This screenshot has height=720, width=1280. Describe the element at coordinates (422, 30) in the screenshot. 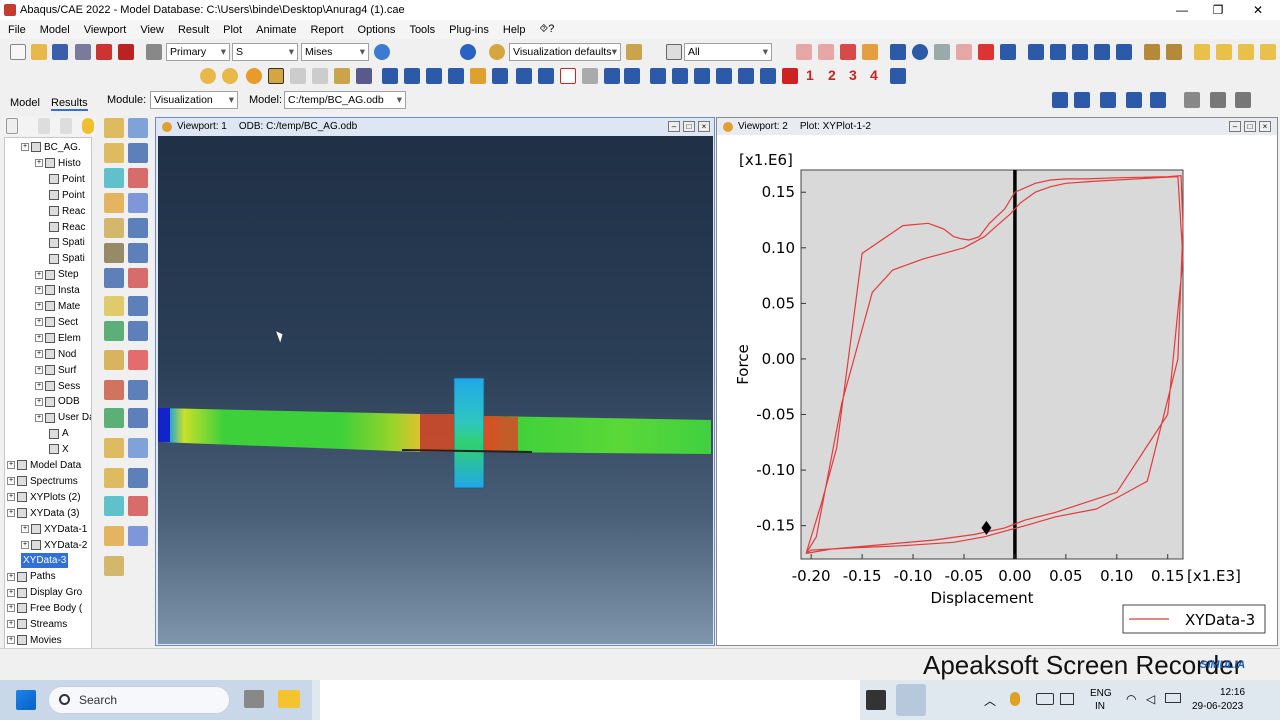

I see `menu-tools: Tools` at that location.